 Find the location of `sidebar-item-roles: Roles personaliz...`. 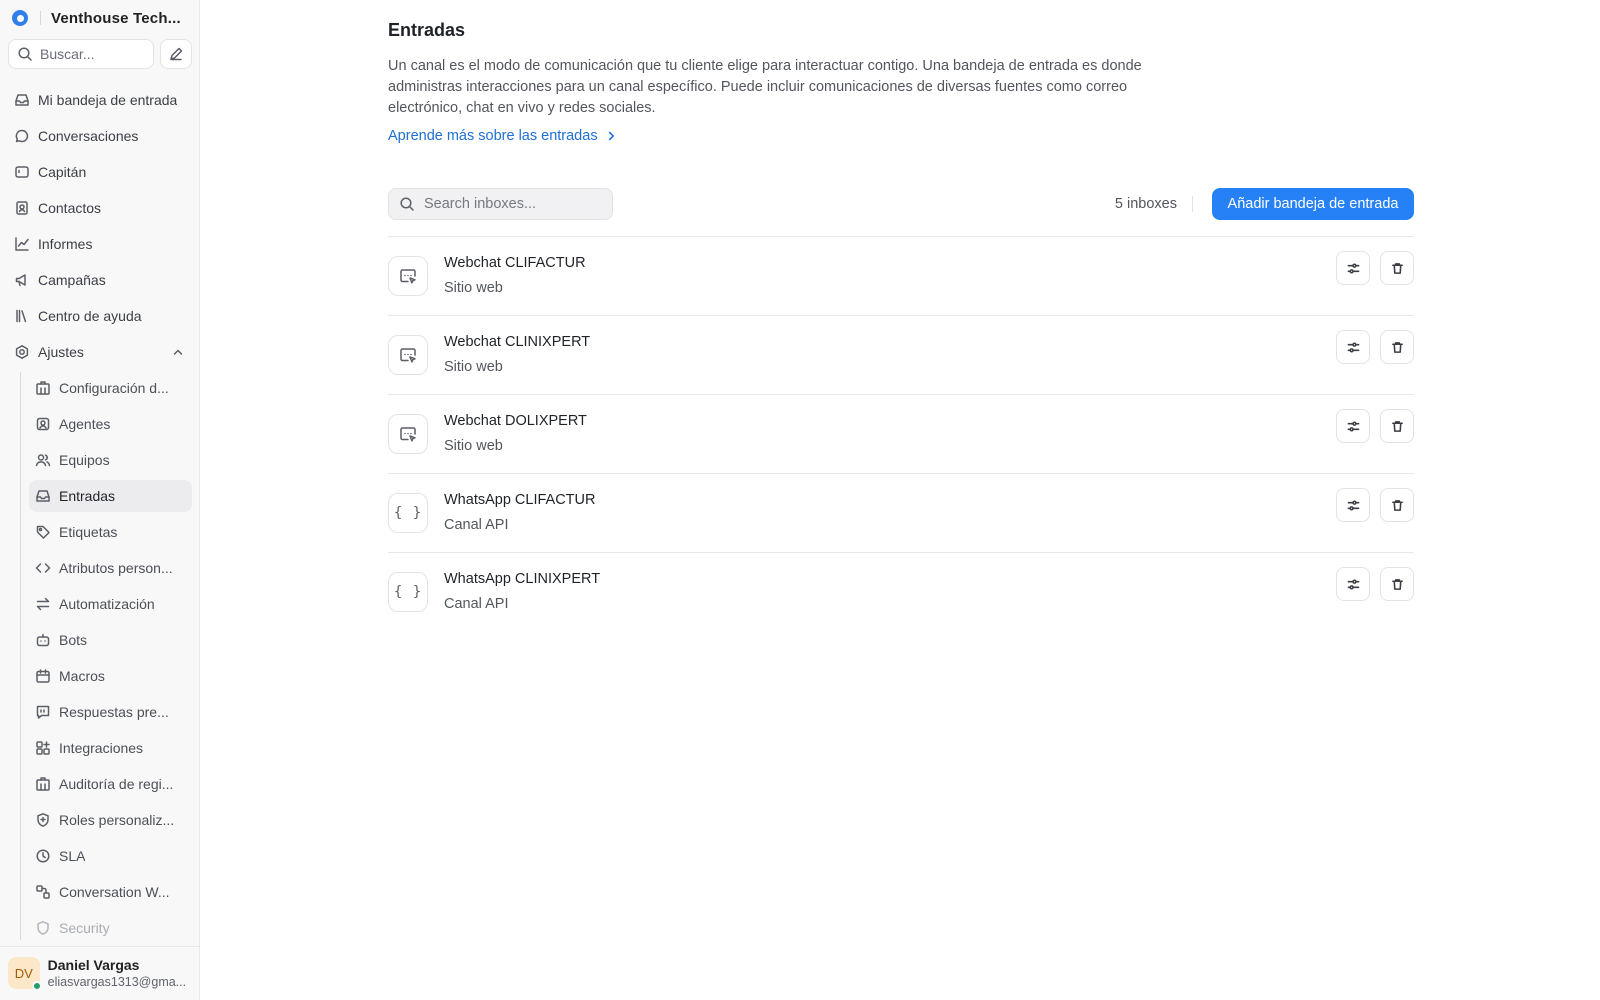

sidebar-item-roles: Roles personaliz... is located at coordinates (110, 820).